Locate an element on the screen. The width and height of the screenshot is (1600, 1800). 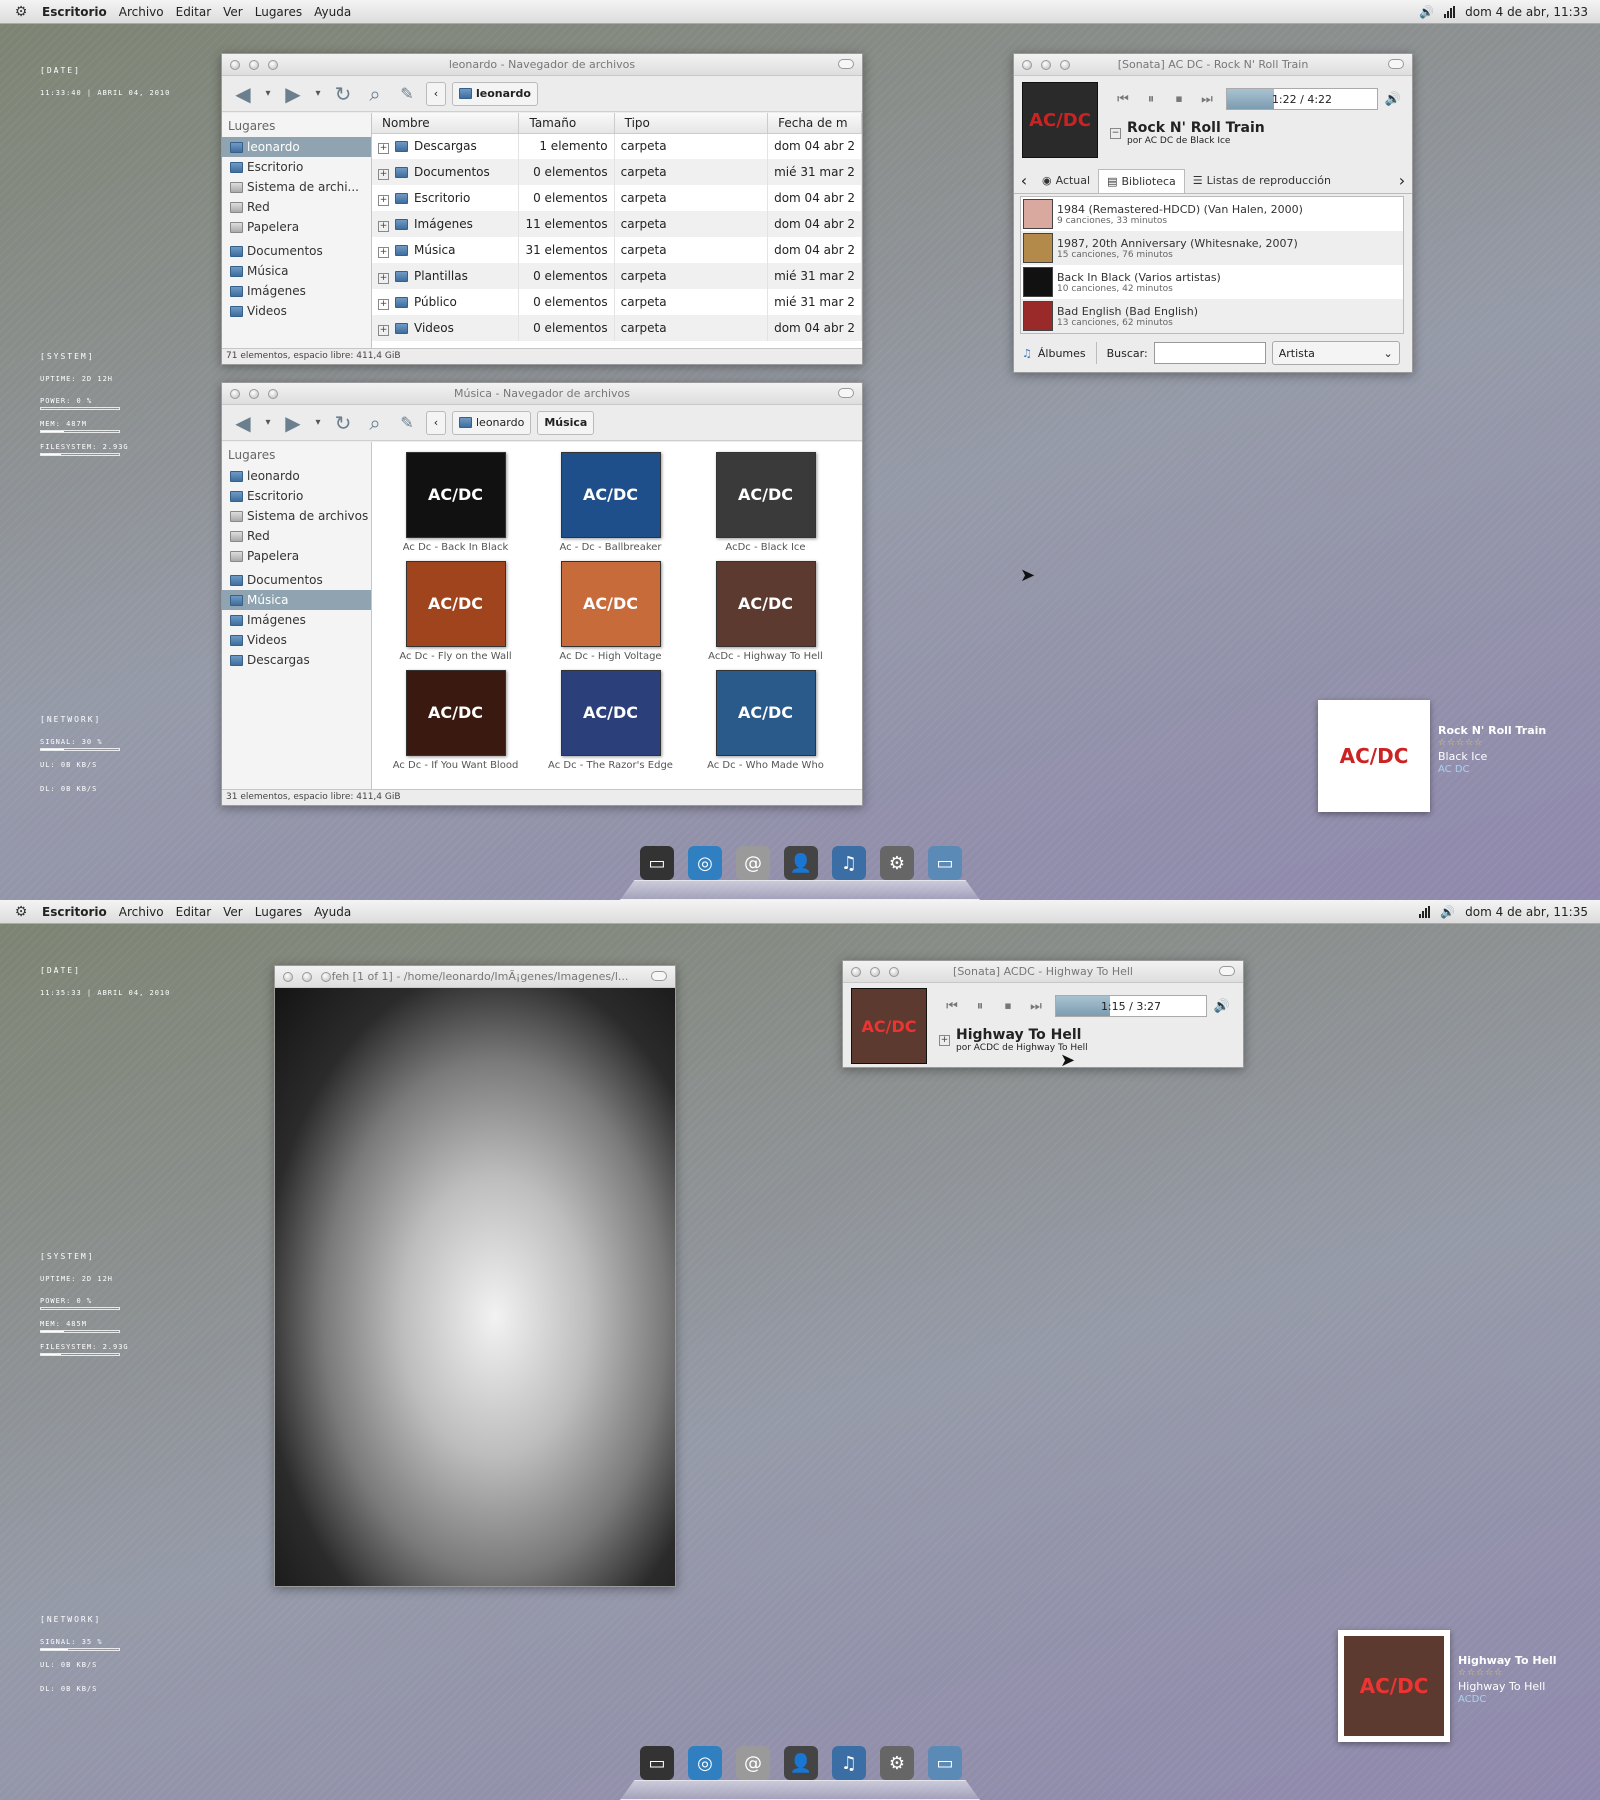
pause-icon: ⏸ is located at coordinates (980, 1006).